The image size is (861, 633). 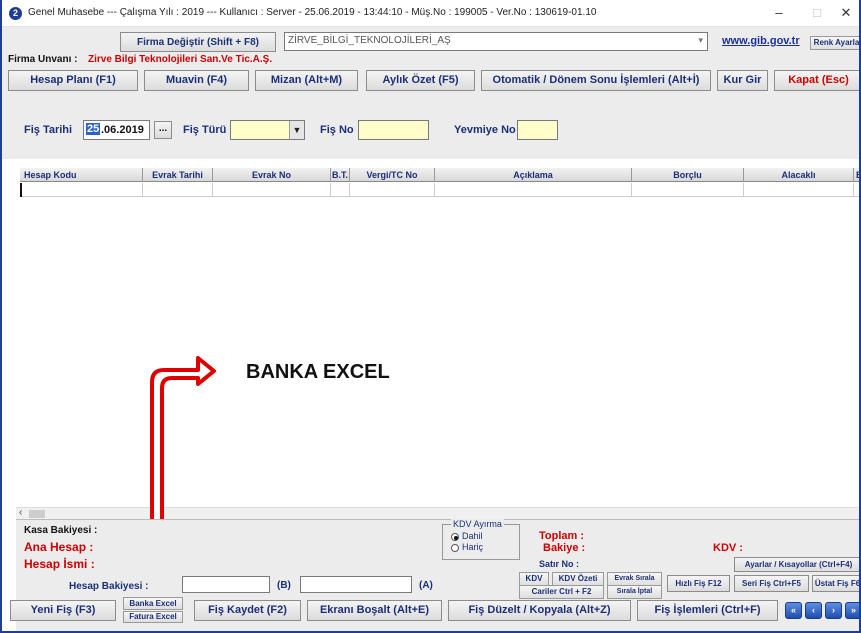 I want to click on fis-kaydet-button: Fiş Kaydet (F2), so click(x=247, y=610).